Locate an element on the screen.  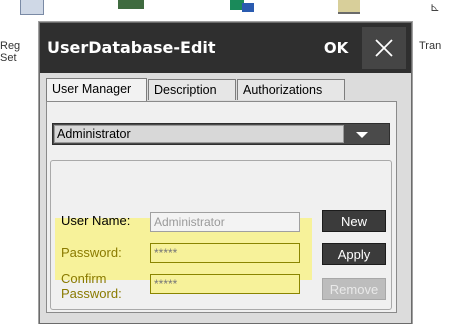
tab-description: Description is located at coordinates (192, 89).